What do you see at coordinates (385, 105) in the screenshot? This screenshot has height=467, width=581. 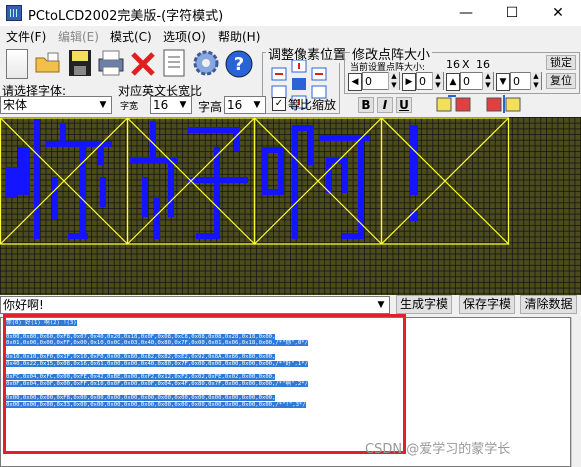 I see `italic-button: I` at bounding box center [385, 105].